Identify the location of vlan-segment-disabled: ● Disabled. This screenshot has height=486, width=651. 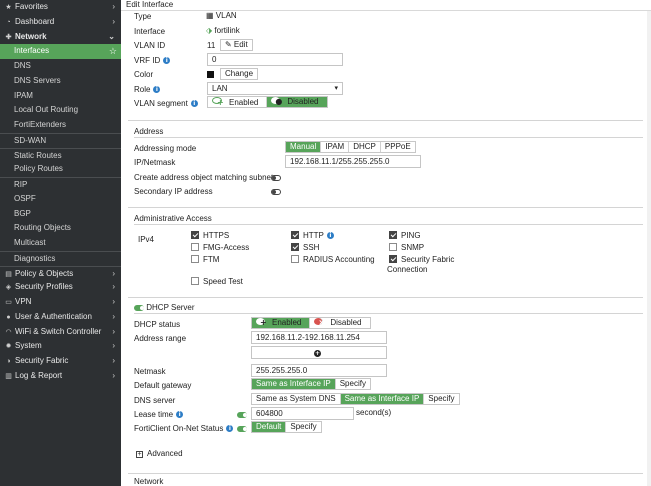
(297, 102).